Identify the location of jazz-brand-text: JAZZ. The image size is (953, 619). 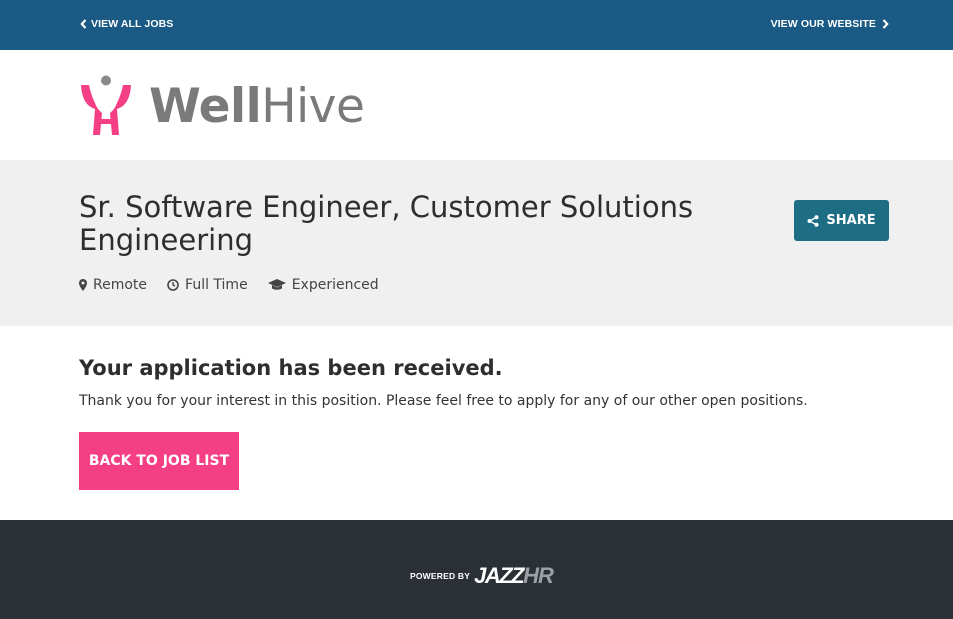
(499, 575).